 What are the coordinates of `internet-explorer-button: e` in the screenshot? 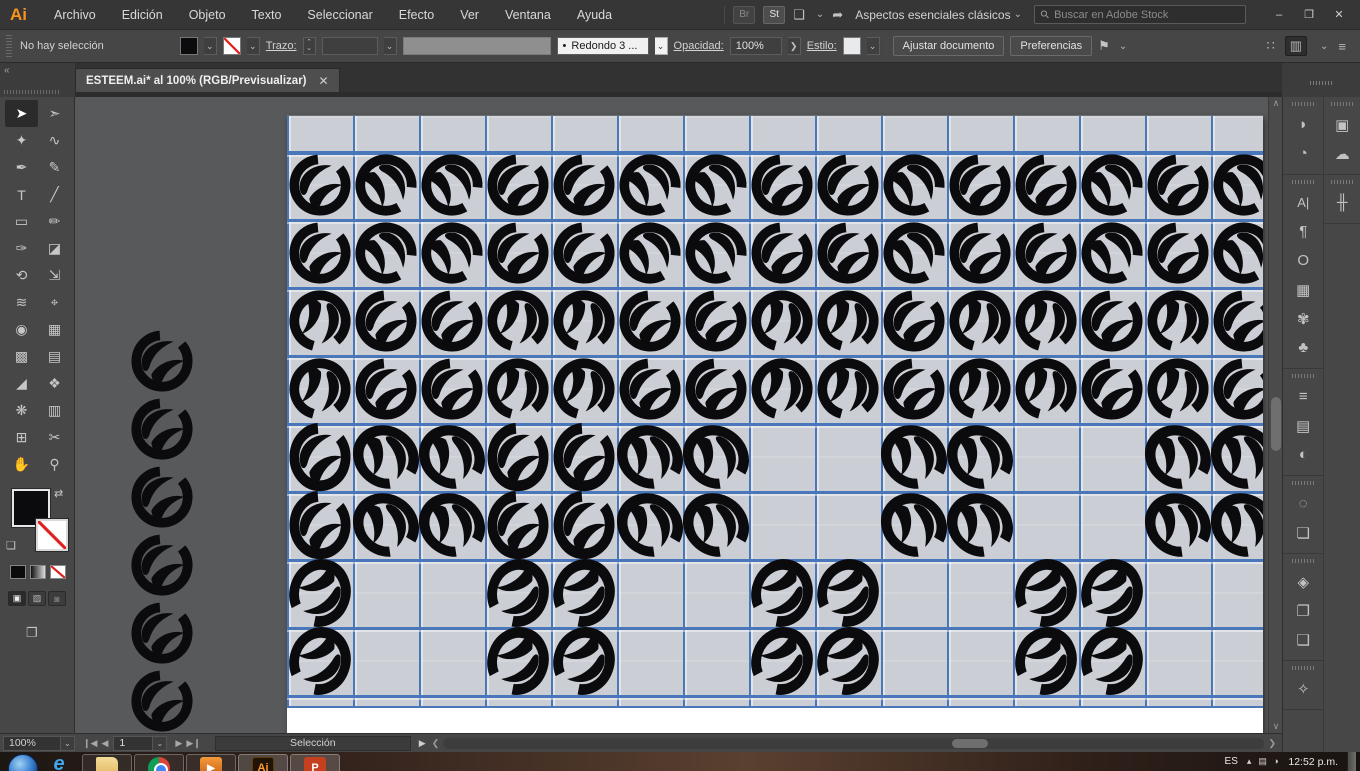 It's located at (59, 762).